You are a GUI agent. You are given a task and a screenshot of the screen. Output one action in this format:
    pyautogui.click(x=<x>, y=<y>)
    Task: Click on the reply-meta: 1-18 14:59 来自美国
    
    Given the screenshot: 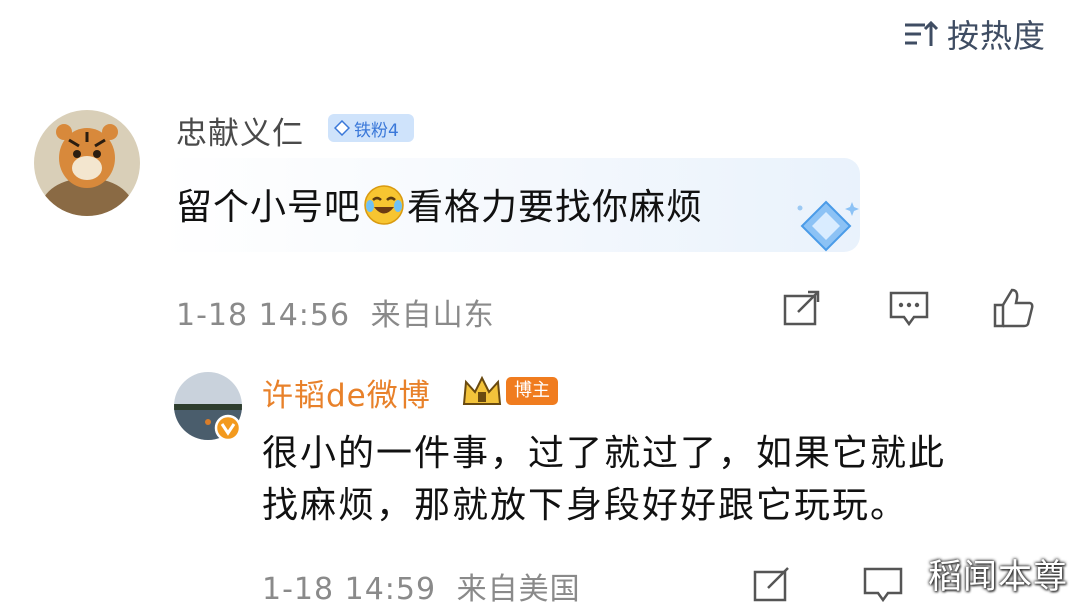 What is the action you would take?
    pyautogui.click(x=421, y=586)
    